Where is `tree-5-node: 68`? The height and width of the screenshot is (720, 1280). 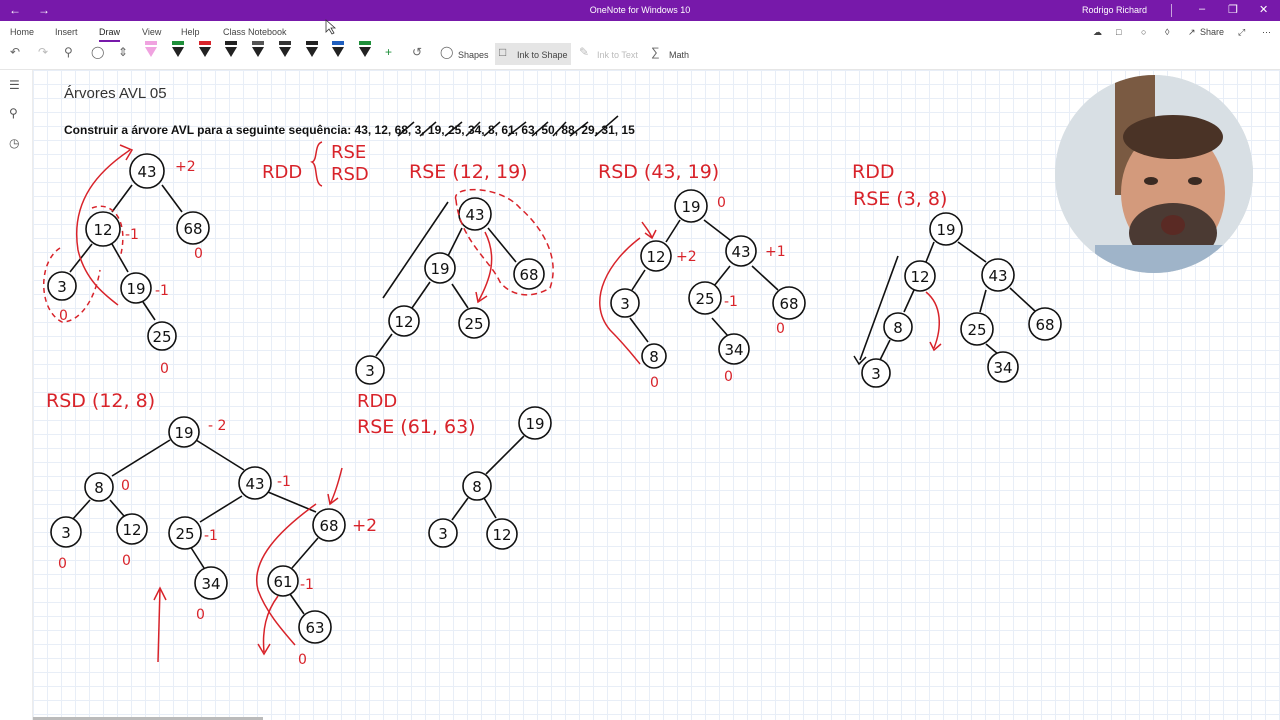 tree-5-node: 68 is located at coordinates (328, 526).